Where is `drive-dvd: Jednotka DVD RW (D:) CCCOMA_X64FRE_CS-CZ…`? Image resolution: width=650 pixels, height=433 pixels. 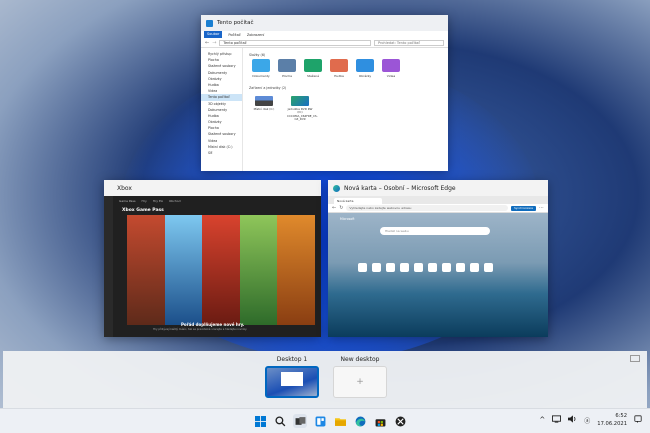
drive-dvd: Jednotka DVD RW (D:) CCCOMA_X64FRE_CS-CZ… is located at coordinates (302, 109).